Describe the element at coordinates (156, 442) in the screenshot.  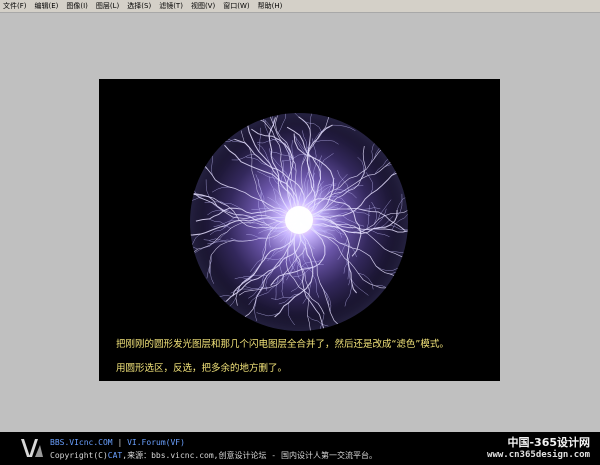
I see `forum-link: VI.Forum(VF)` at that location.